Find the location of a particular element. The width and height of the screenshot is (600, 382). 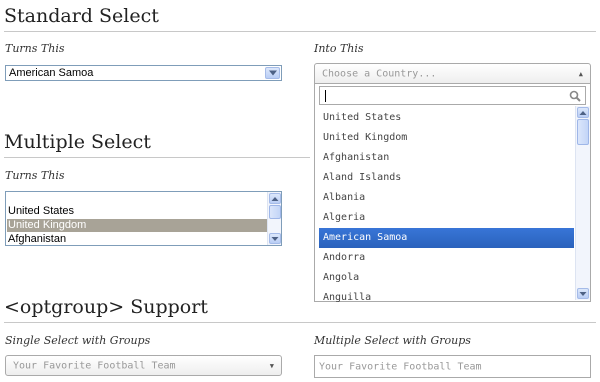

listbox-scrollbar is located at coordinates (274, 218).